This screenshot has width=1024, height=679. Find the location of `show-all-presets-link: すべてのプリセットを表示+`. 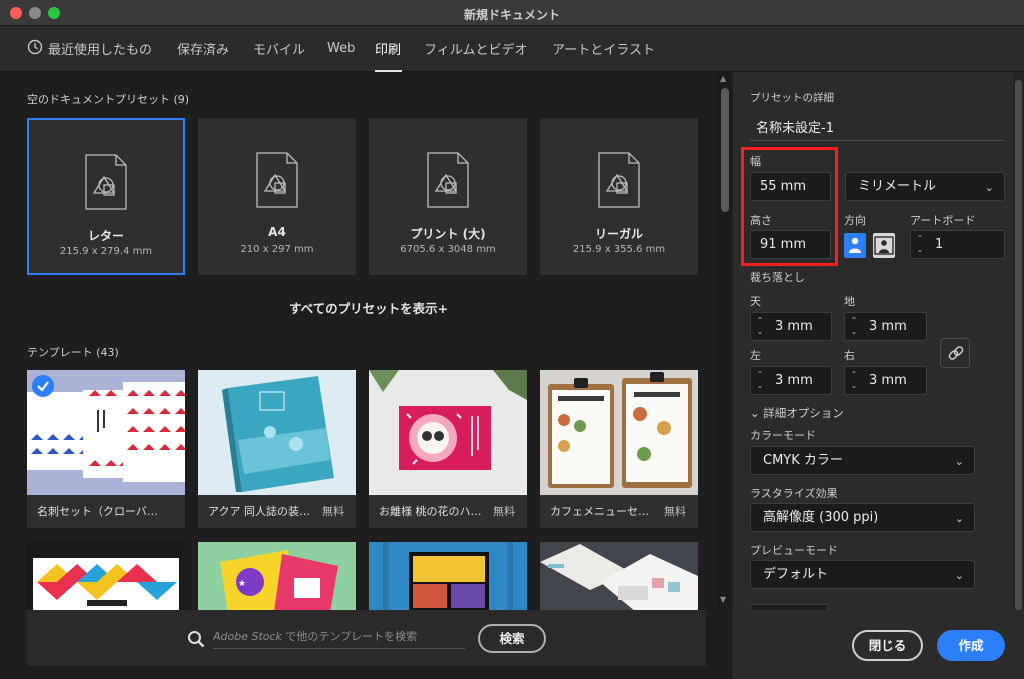

show-all-presets-link: すべてのプリセットを表示+ is located at coordinates (368, 307).